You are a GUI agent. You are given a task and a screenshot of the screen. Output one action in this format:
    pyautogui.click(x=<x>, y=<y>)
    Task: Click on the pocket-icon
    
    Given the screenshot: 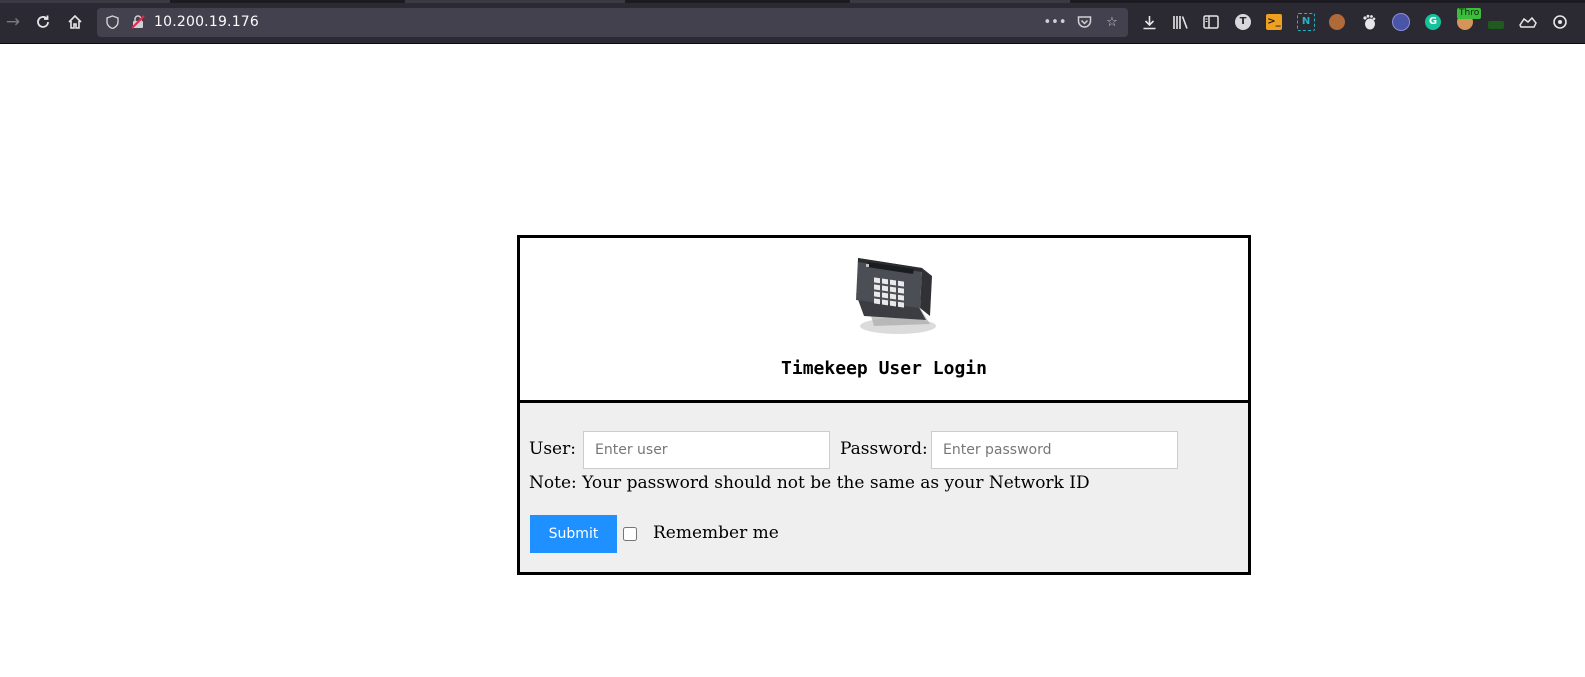 What is the action you would take?
    pyautogui.click(x=1084, y=22)
    